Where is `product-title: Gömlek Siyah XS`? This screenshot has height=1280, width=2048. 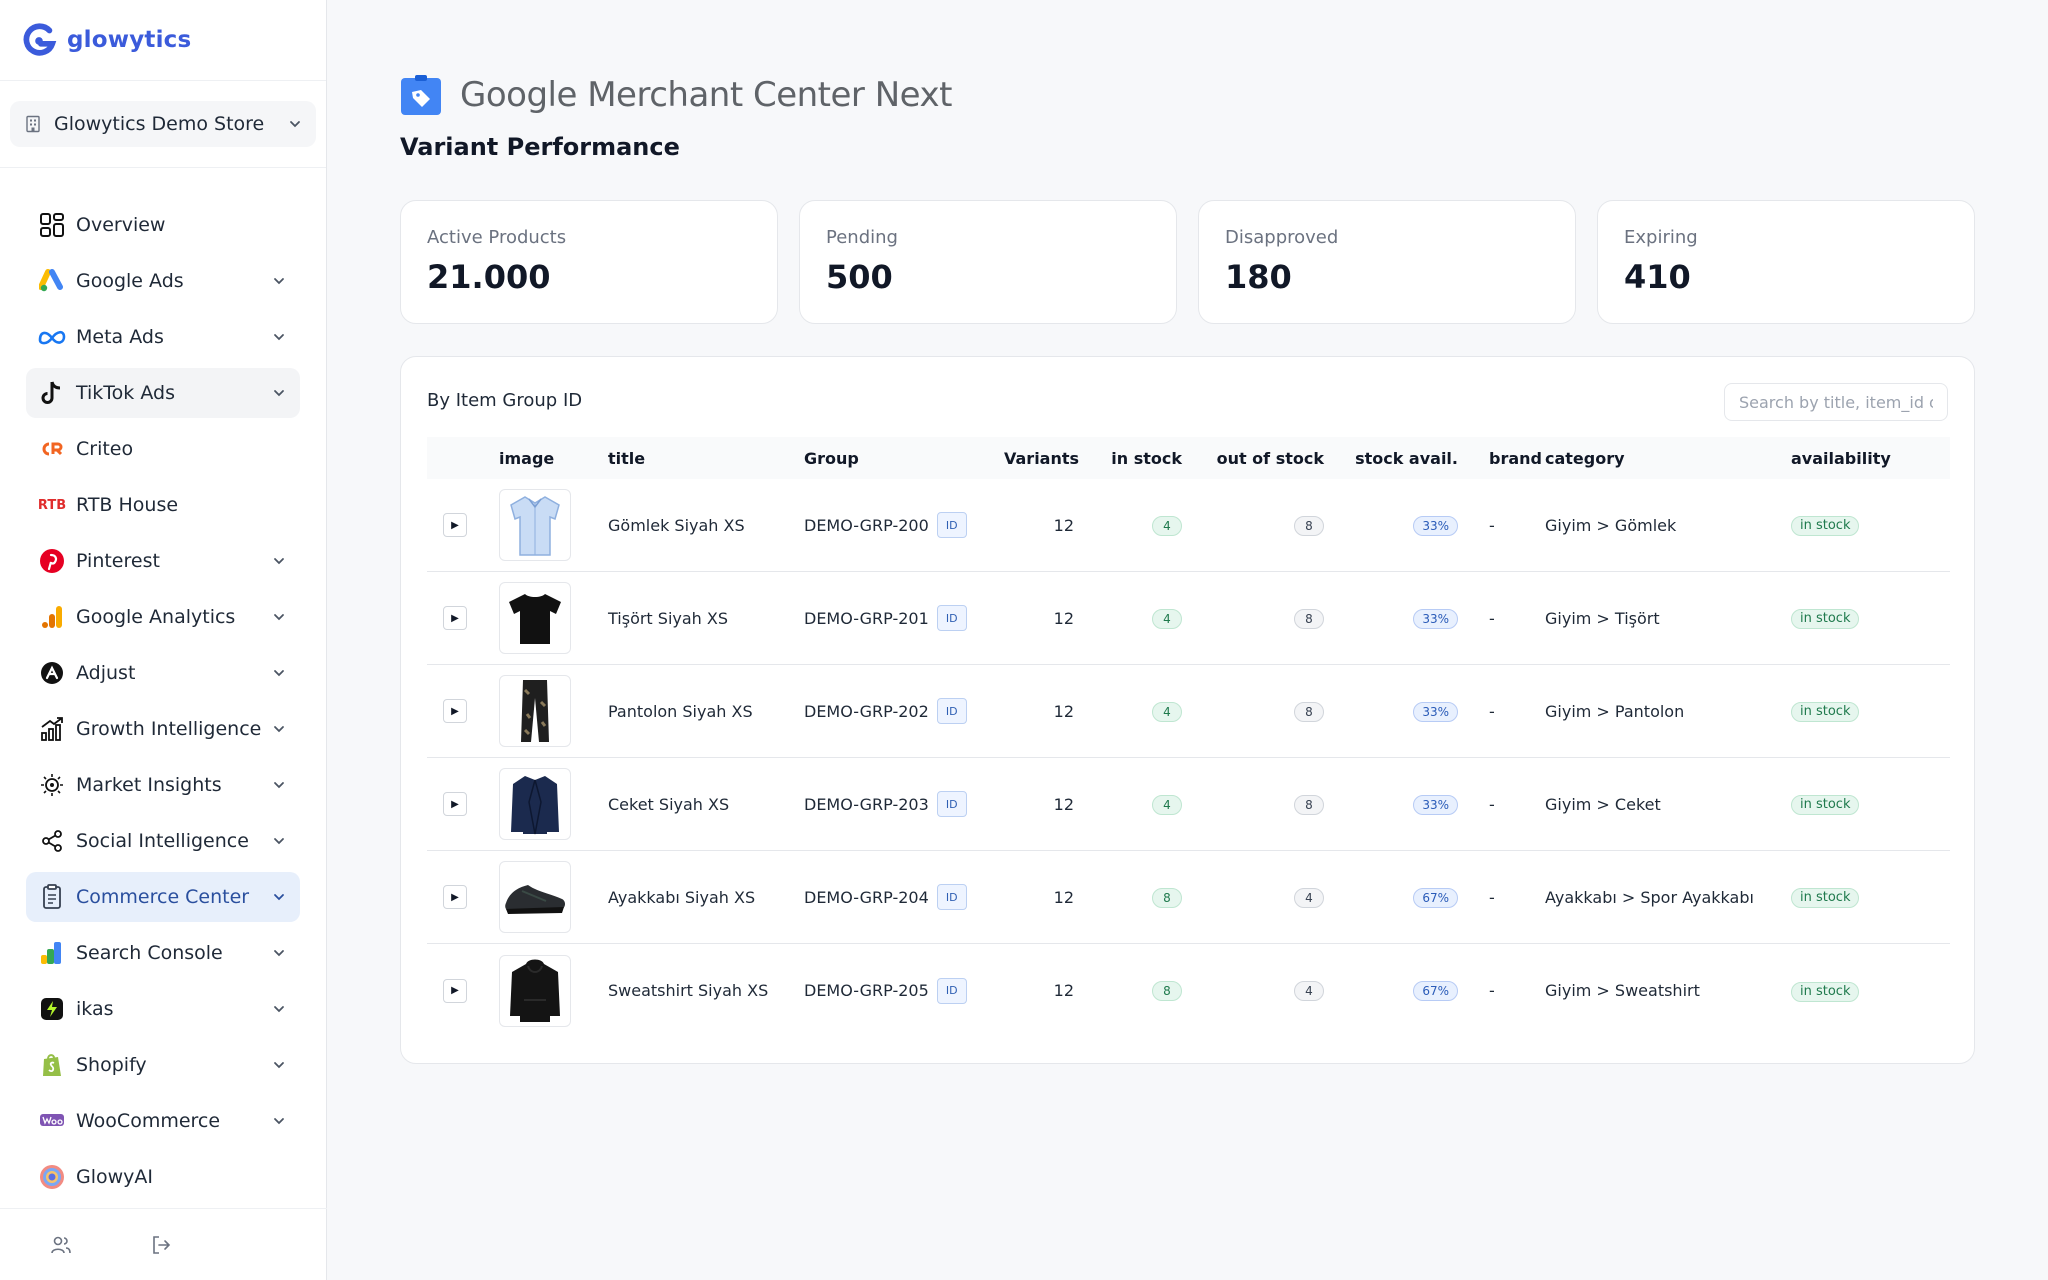
product-title: Gömlek Siyah XS is located at coordinates (676, 525).